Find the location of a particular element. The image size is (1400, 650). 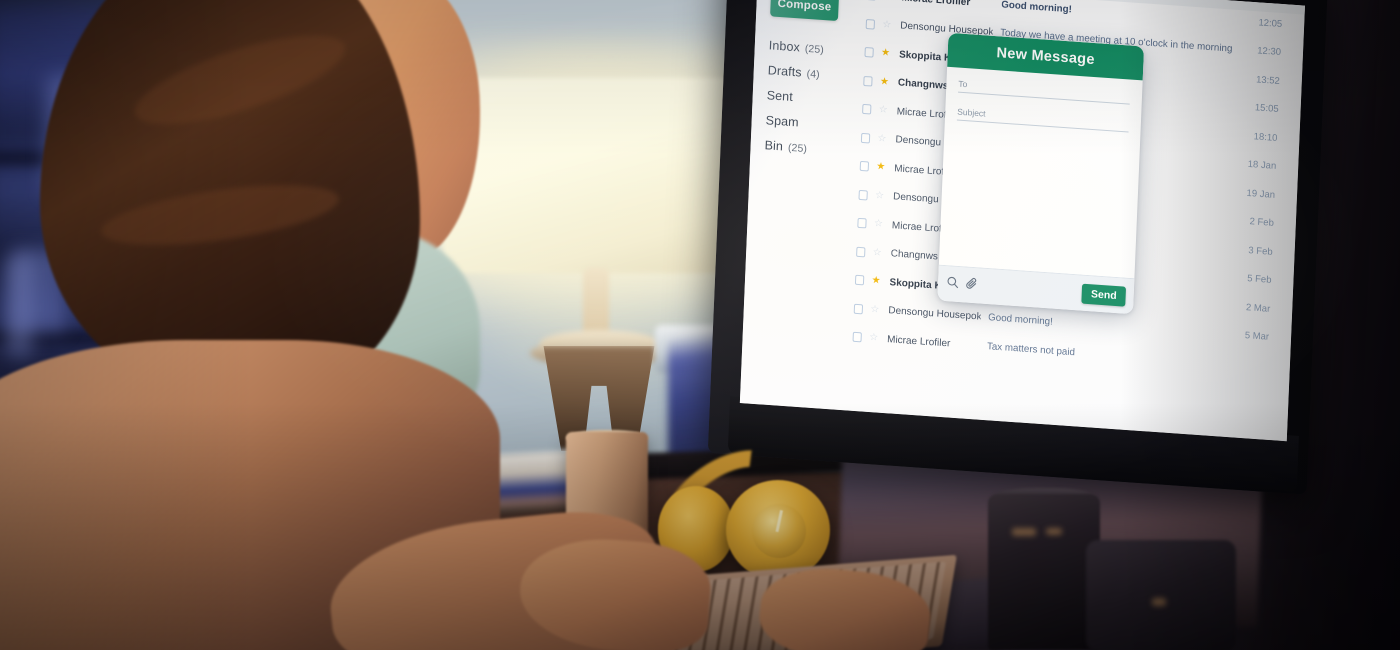

email-date: 18 Jan is located at coordinates (1262, 166).